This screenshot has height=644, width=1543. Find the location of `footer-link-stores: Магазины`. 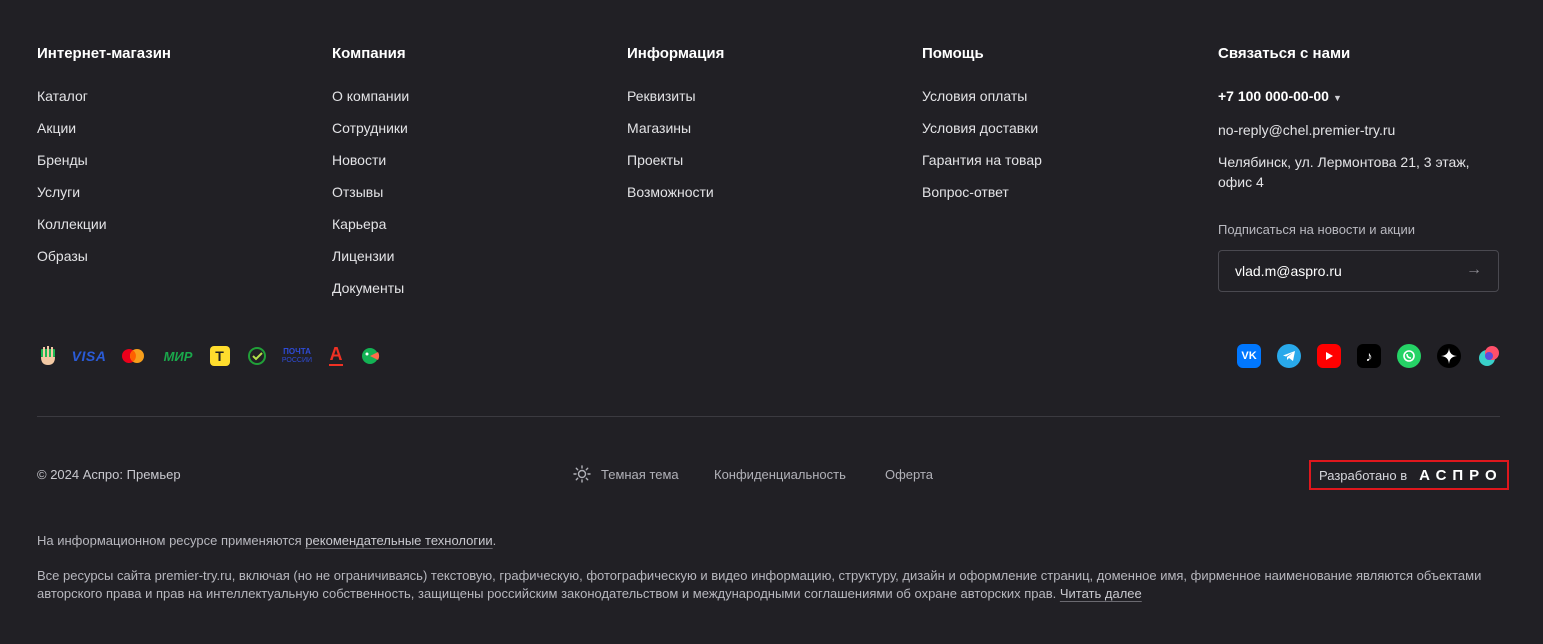

footer-link-stores: Магазины is located at coordinates (675, 128).